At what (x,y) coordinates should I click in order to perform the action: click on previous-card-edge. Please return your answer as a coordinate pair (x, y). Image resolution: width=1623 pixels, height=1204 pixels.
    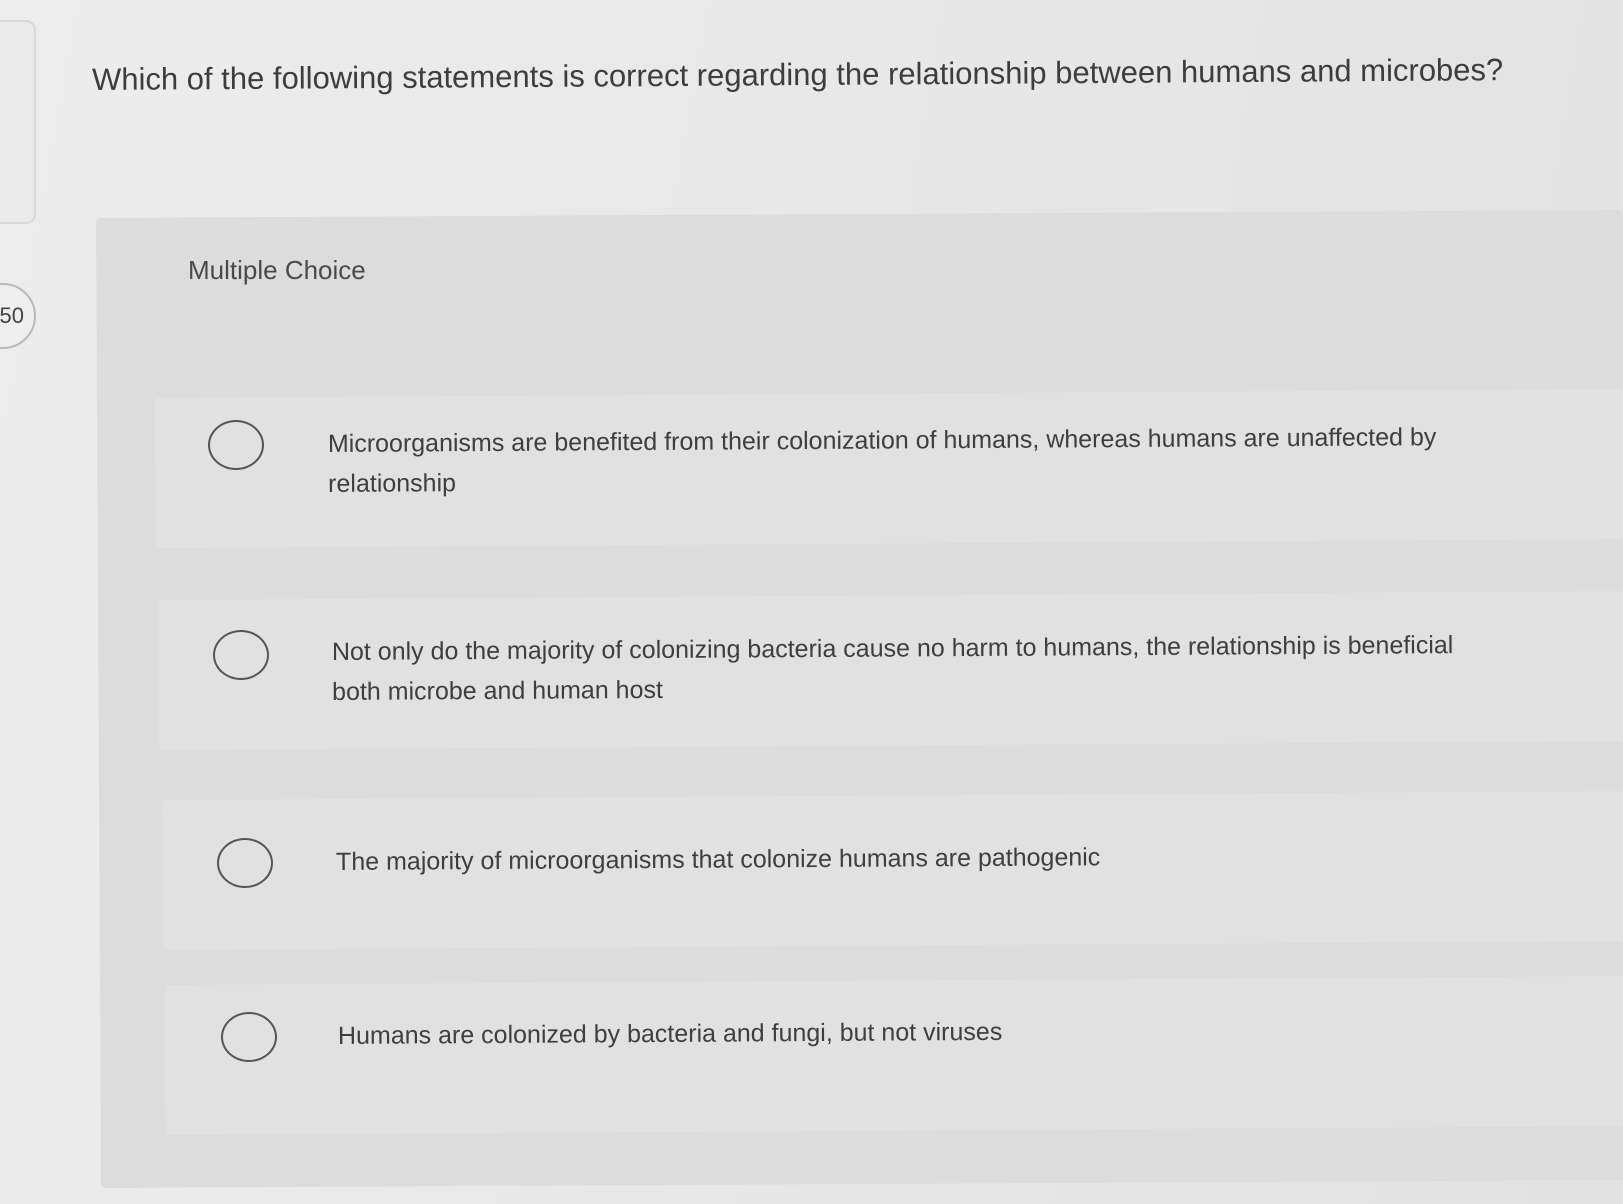
    Looking at the image, I should click on (18, 122).